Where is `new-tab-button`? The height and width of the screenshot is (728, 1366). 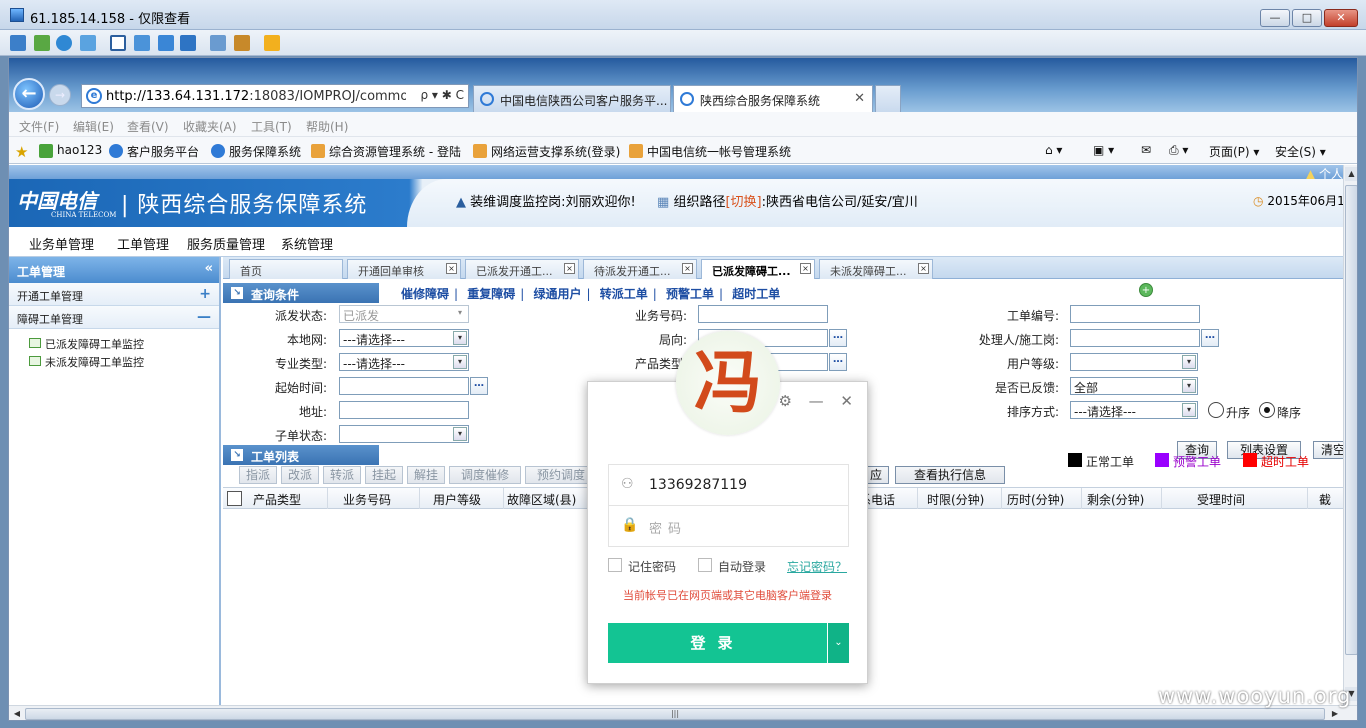 new-tab-button is located at coordinates (888, 98).